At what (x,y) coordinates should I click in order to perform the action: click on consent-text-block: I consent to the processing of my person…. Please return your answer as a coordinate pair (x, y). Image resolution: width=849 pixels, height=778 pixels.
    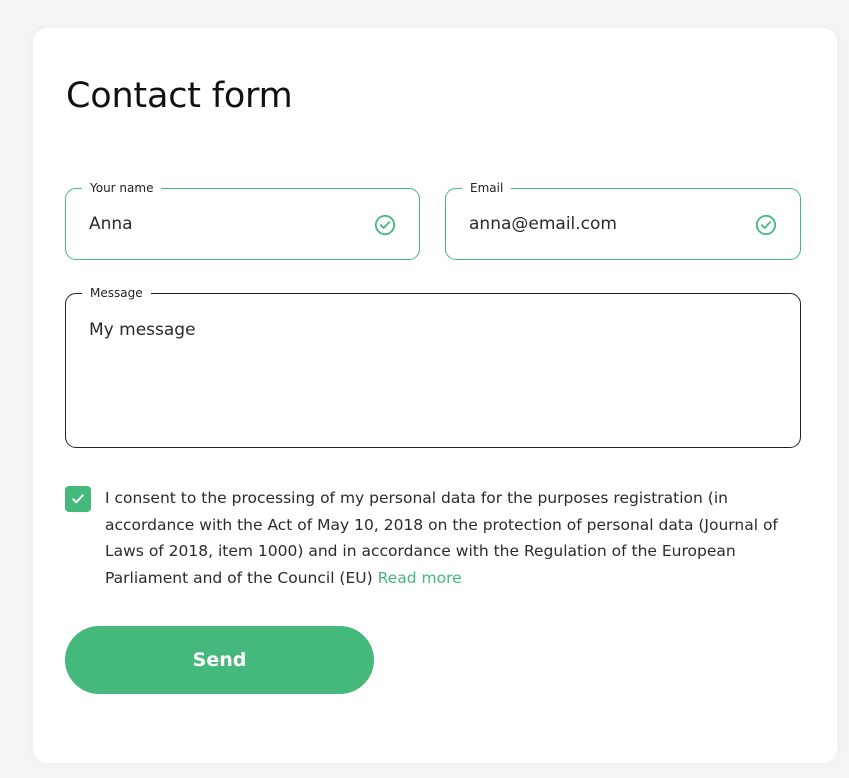
    Looking at the image, I should click on (455, 538).